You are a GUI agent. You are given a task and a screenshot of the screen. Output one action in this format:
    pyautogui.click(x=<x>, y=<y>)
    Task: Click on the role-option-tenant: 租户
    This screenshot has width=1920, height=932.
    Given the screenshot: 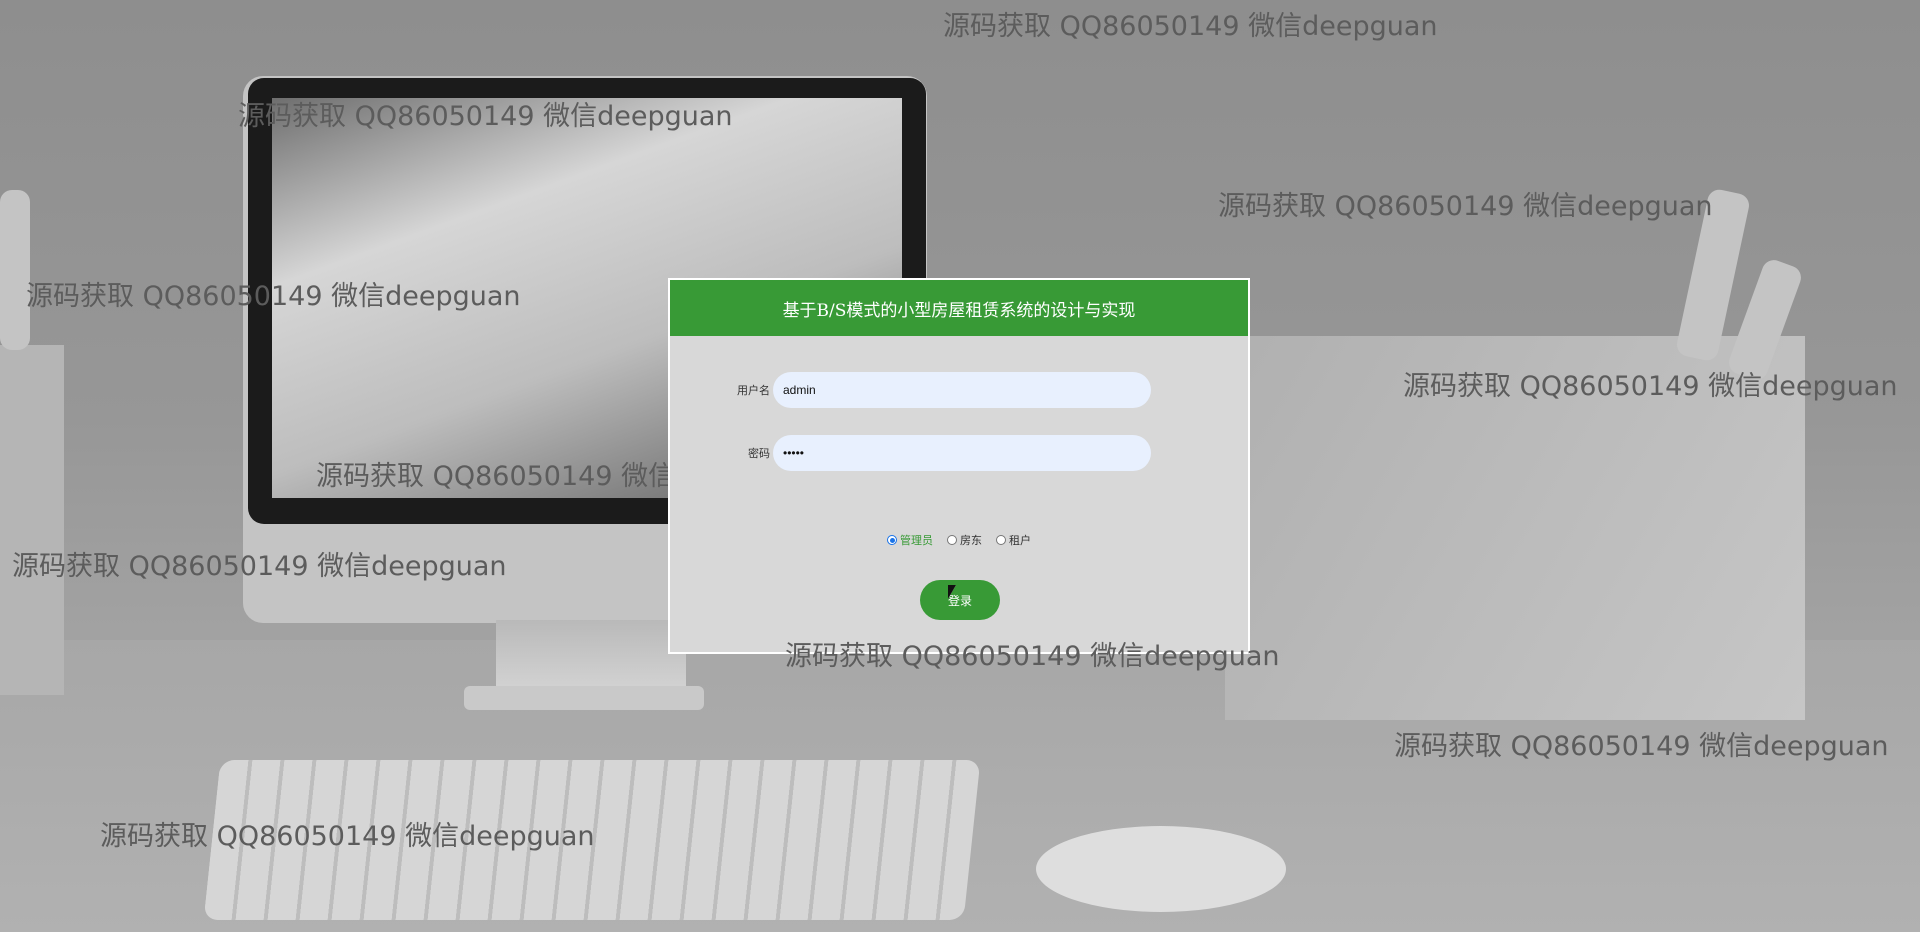 What is the action you would take?
    pyautogui.click(x=1013, y=540)
    